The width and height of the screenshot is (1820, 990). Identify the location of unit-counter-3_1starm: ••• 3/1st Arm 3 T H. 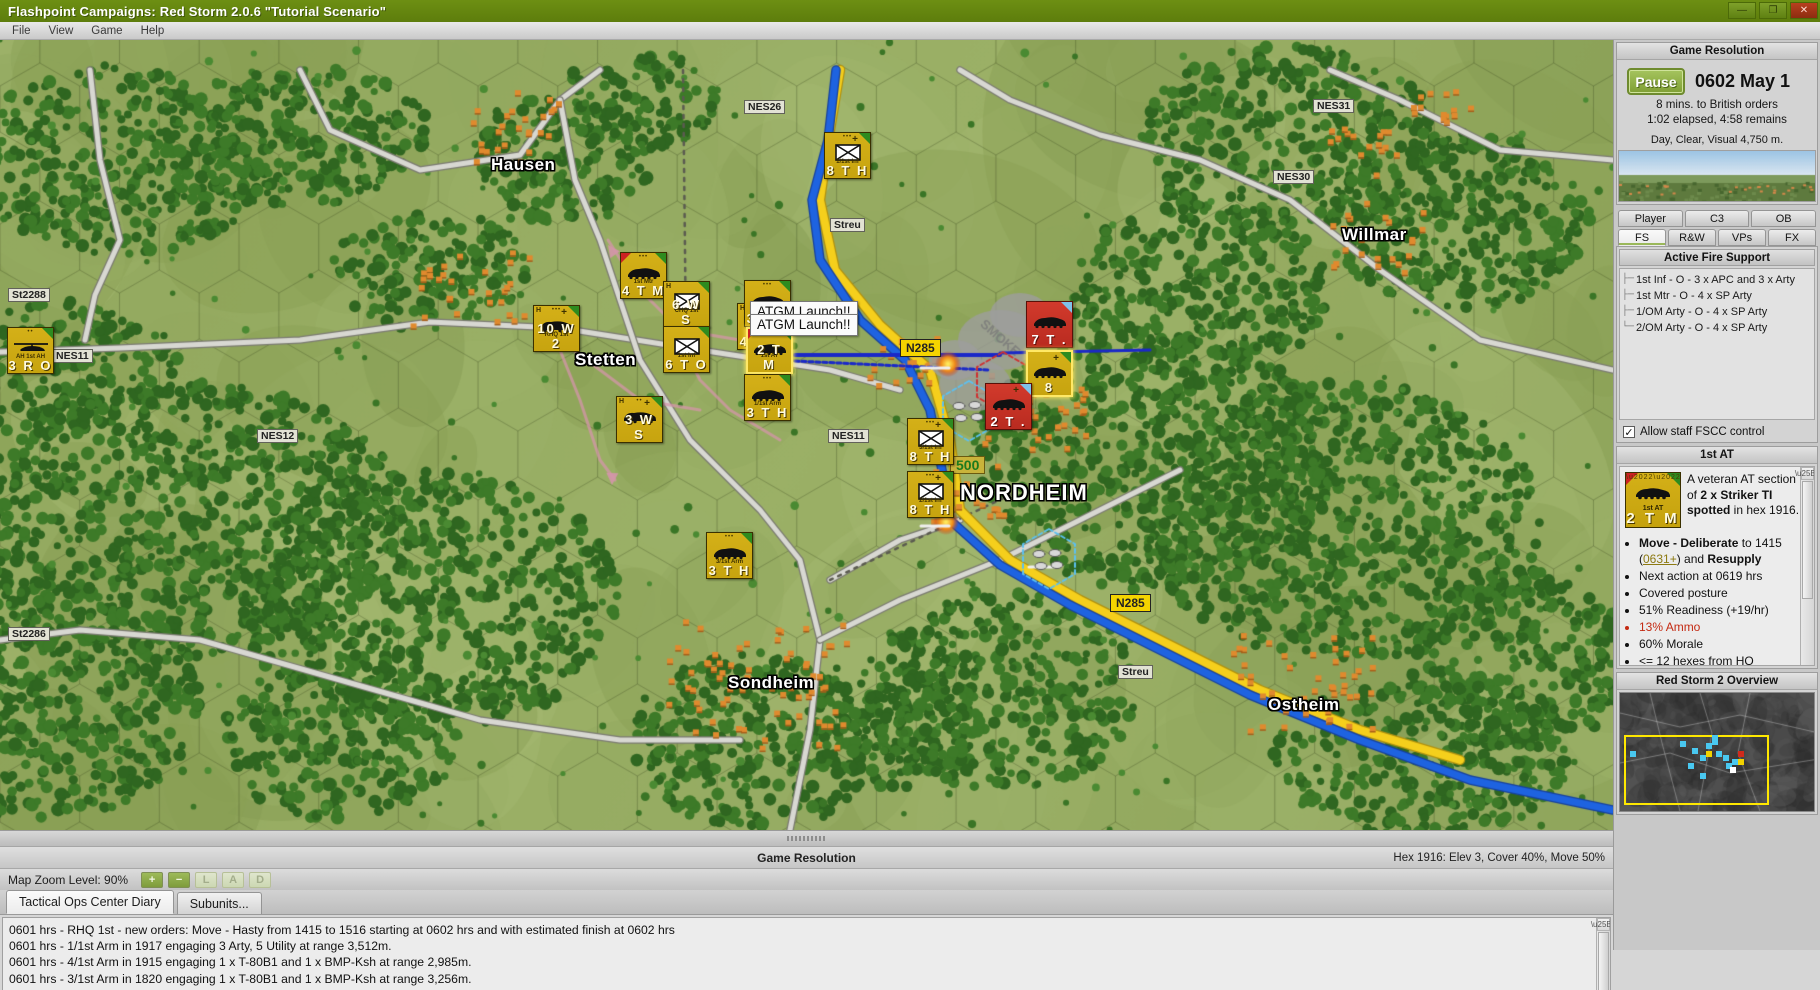
(729, 555).